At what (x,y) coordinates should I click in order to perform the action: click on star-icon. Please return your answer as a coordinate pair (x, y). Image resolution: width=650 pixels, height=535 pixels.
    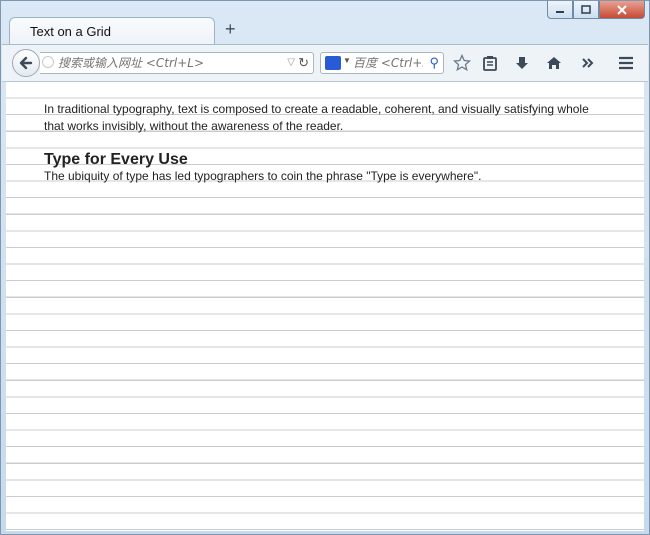
    Looking at the image, I should click on (462, 63).